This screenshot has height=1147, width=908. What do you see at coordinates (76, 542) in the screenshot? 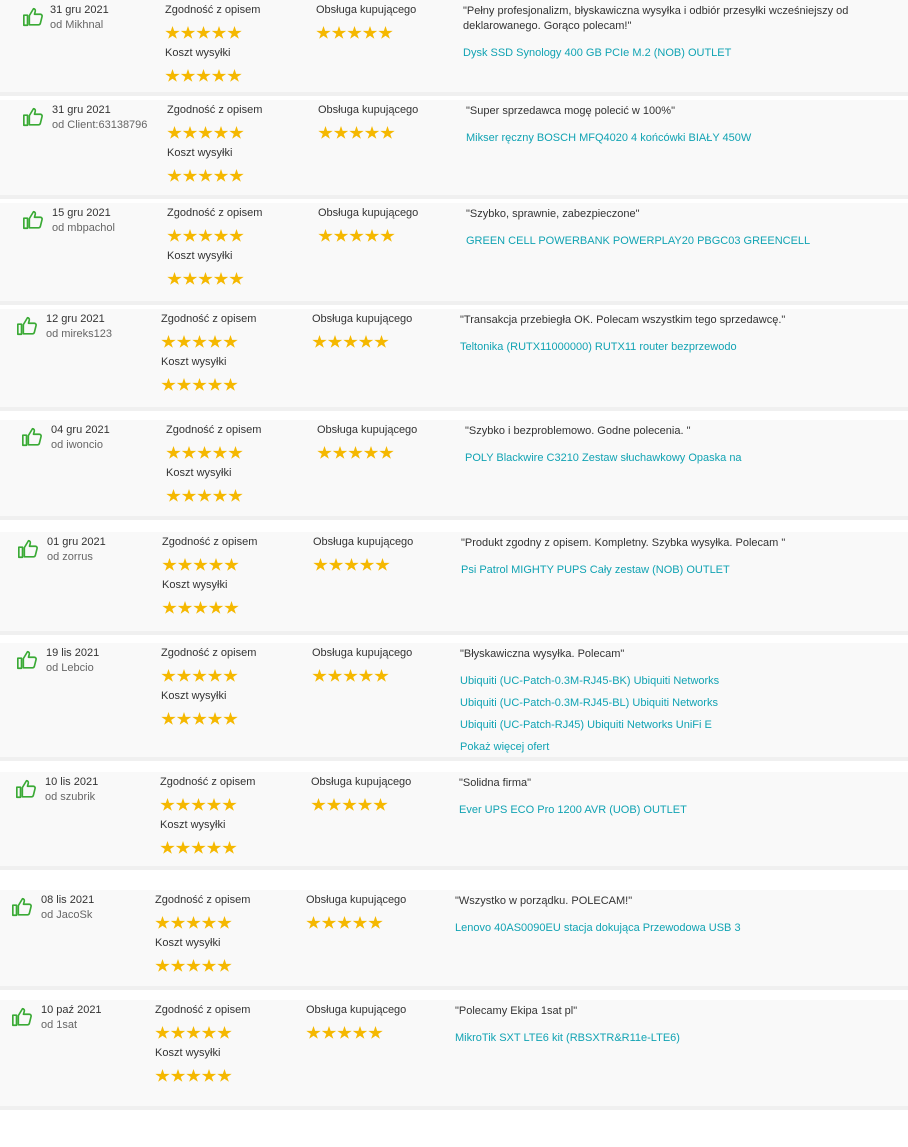
I see `review-date: 01 gru 2021` at bounding box center [76, 542].